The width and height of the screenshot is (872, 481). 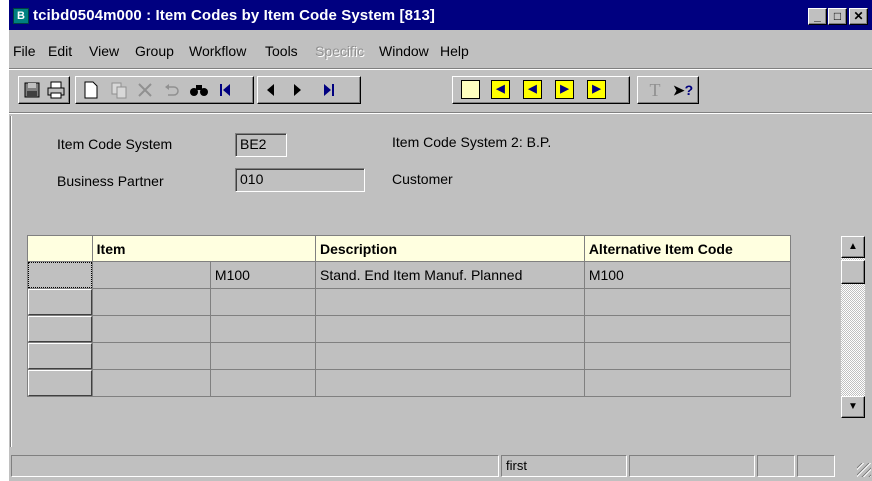 I want to click on maximize-button: □, so click(x=837, y=16).